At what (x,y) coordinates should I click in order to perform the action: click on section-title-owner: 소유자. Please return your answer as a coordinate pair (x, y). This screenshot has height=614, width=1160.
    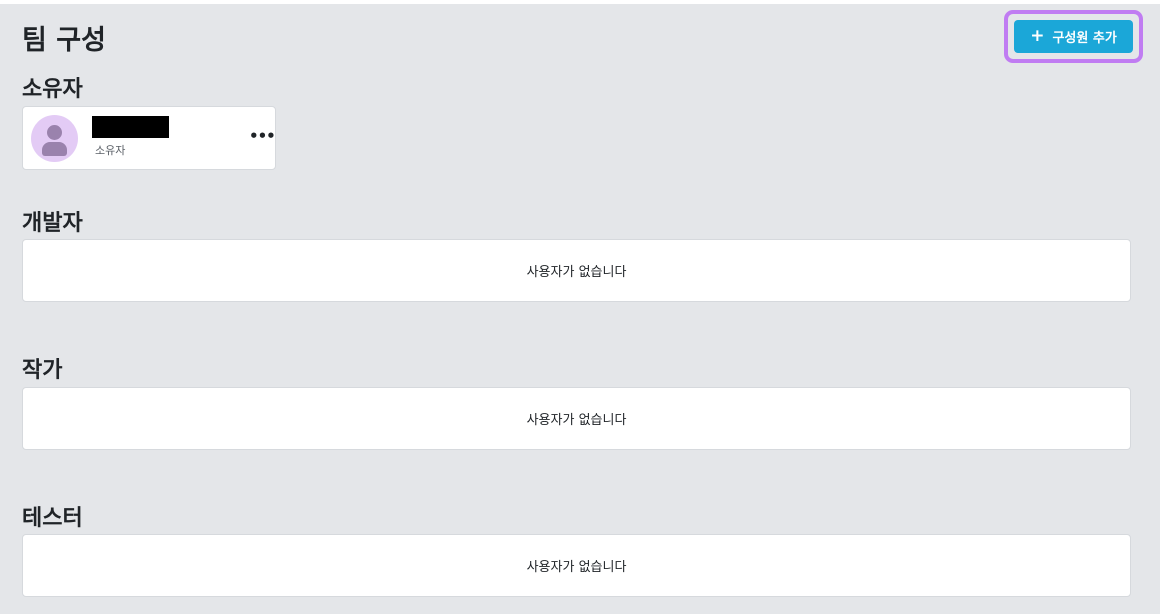
    Looking at the image, I should click on (52, 89).